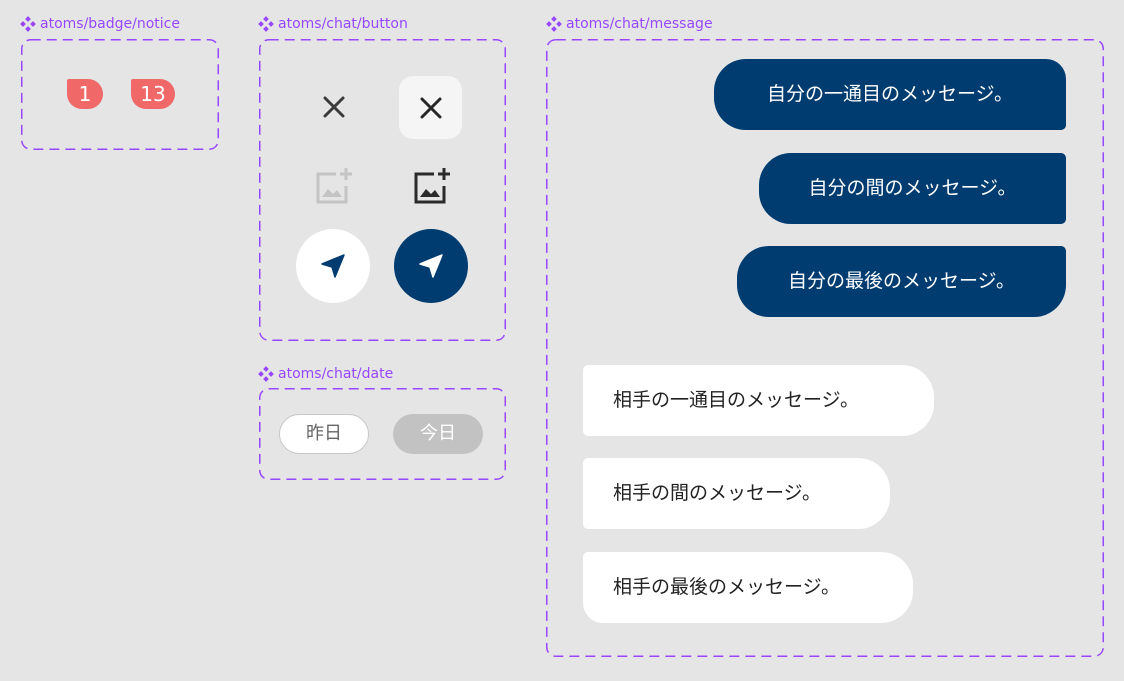 Image resolution: width=1124 pixels, height=681 pixels. Describe the element at coordinates (324, 434) in the screenshot. I see `date-chip-yesterday: 昨日` at that location.